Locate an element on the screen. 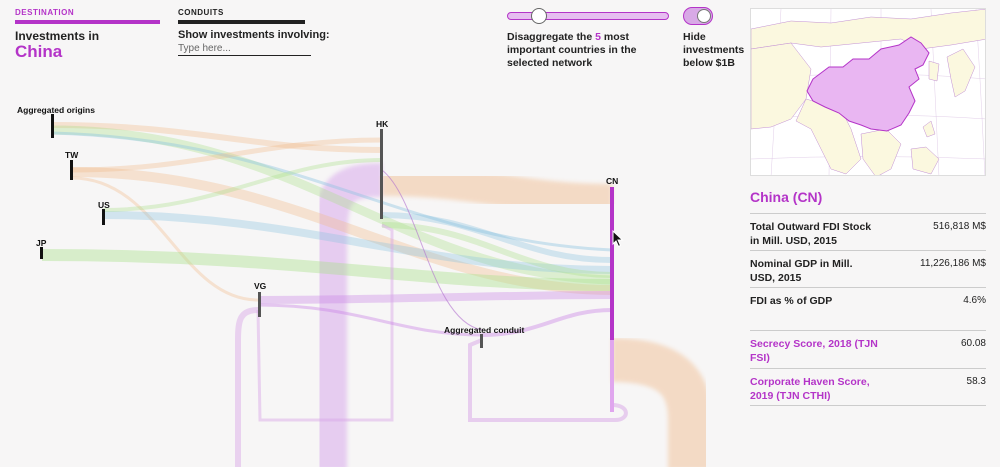 The image size is (1000, 467). tab-conduits-underline is located at coordinates (241, 22).